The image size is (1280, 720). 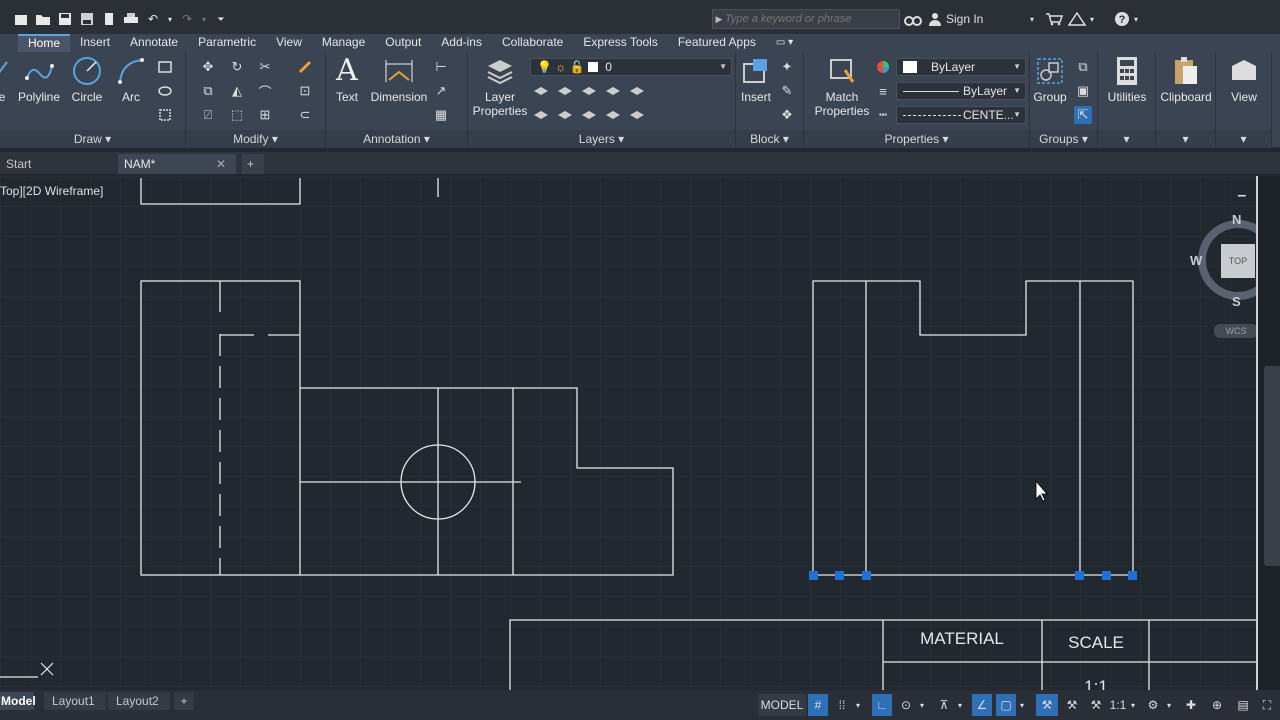 What do you see at coordinates (441, 115) in the screenshot?
I see `table-icon: ▦` at bounding box center [441, 115].